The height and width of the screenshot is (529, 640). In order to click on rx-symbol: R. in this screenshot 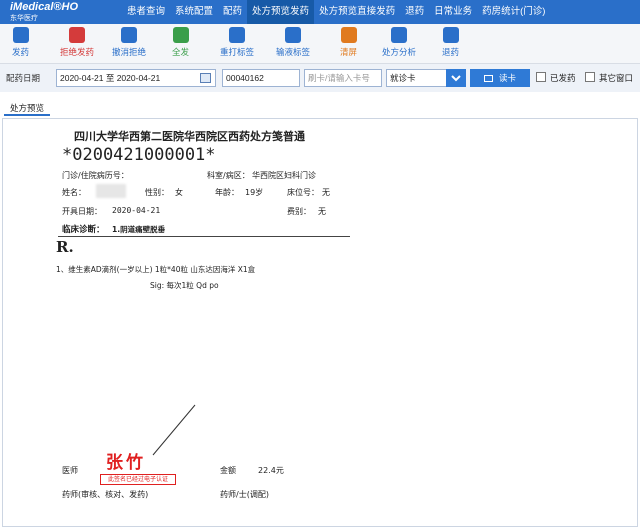, I will do `click(65, 247)`.